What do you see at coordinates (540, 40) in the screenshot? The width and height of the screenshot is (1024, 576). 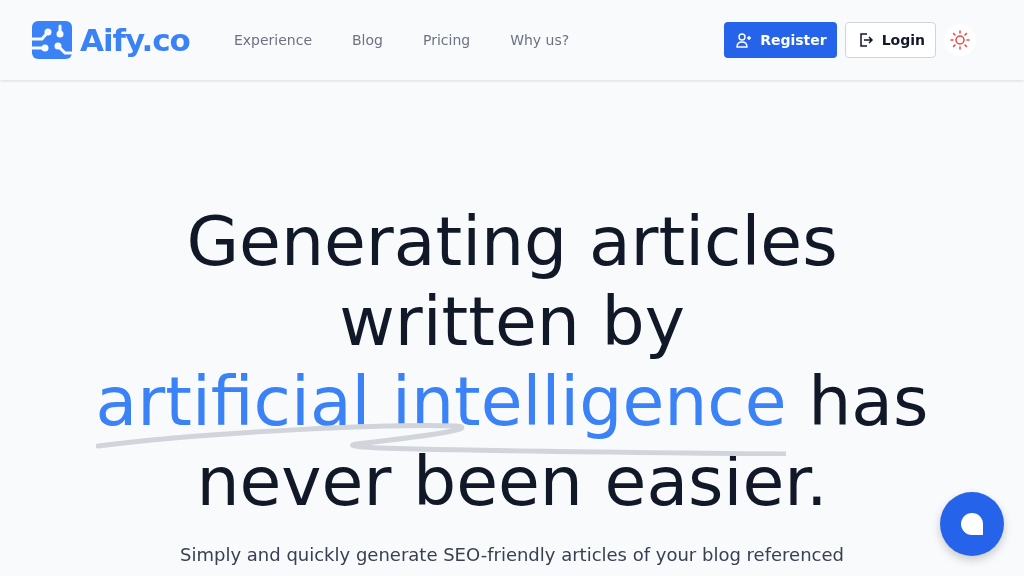 I see `nav-link: Why us?` at bounding box center [540, 40].